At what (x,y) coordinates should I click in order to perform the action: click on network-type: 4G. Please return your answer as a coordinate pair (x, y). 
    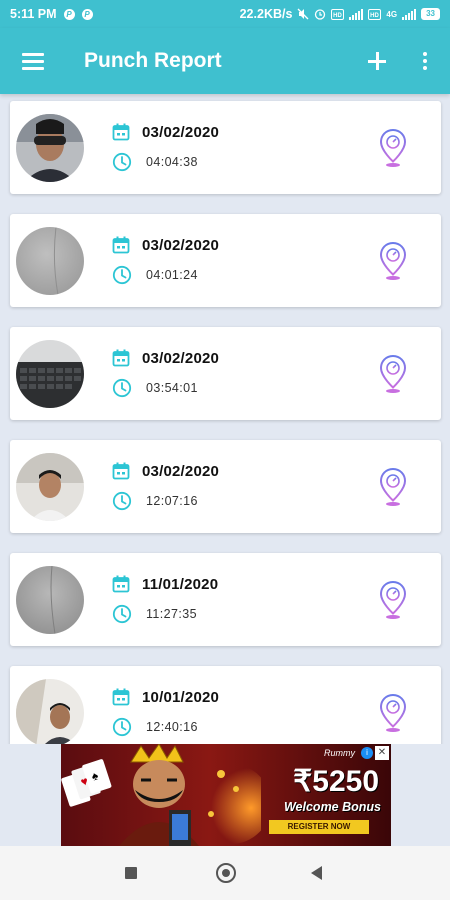
    Looking at the image, I should click on (392, 14).